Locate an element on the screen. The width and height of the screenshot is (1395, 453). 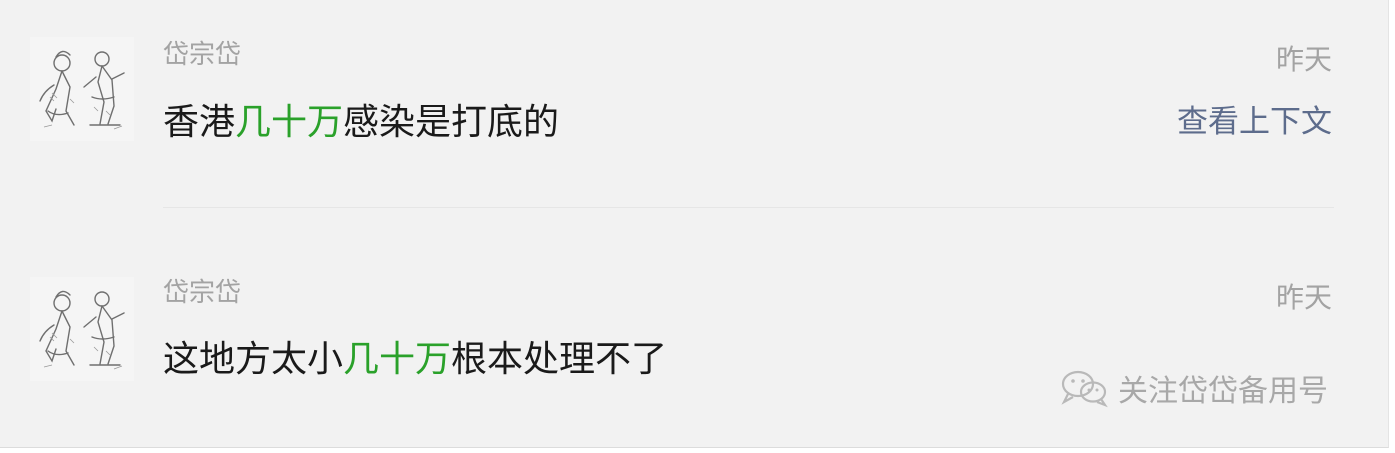
message-text-after: 感染是打底的 is located at coordinates (451, 122).